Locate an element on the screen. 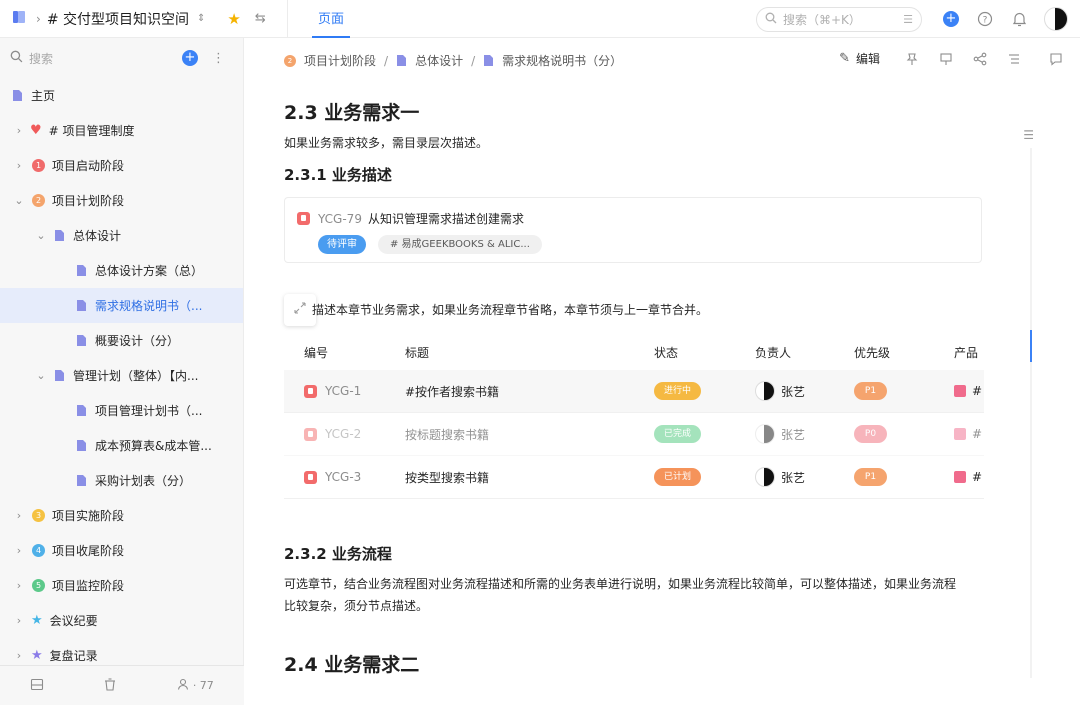  col-header-id: 编号 is located at coordinates (316, 352).